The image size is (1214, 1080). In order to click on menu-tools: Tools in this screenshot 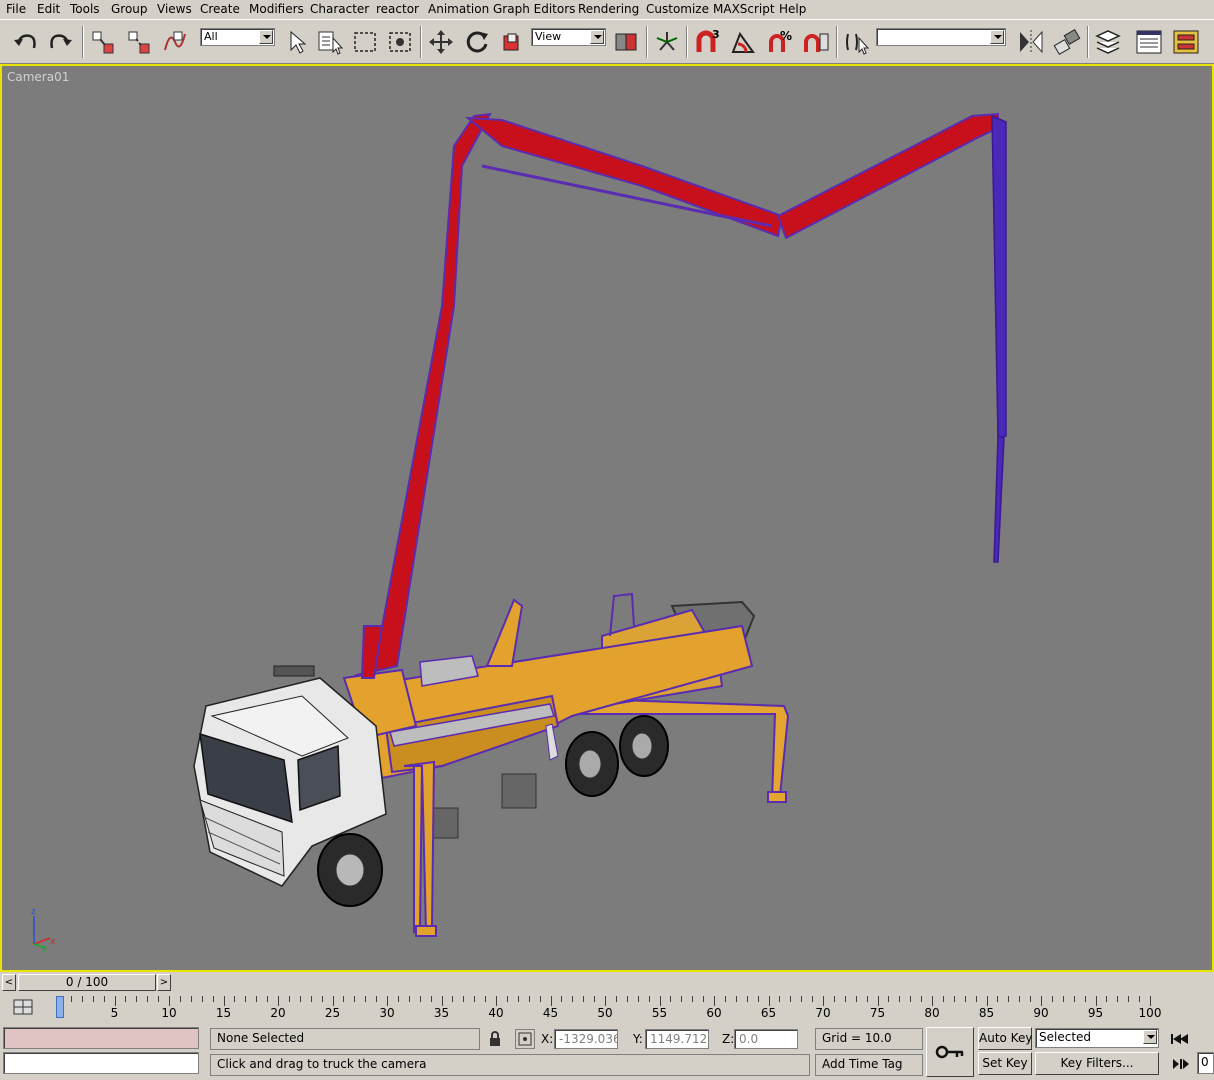, I will do `click(85, 9)`.